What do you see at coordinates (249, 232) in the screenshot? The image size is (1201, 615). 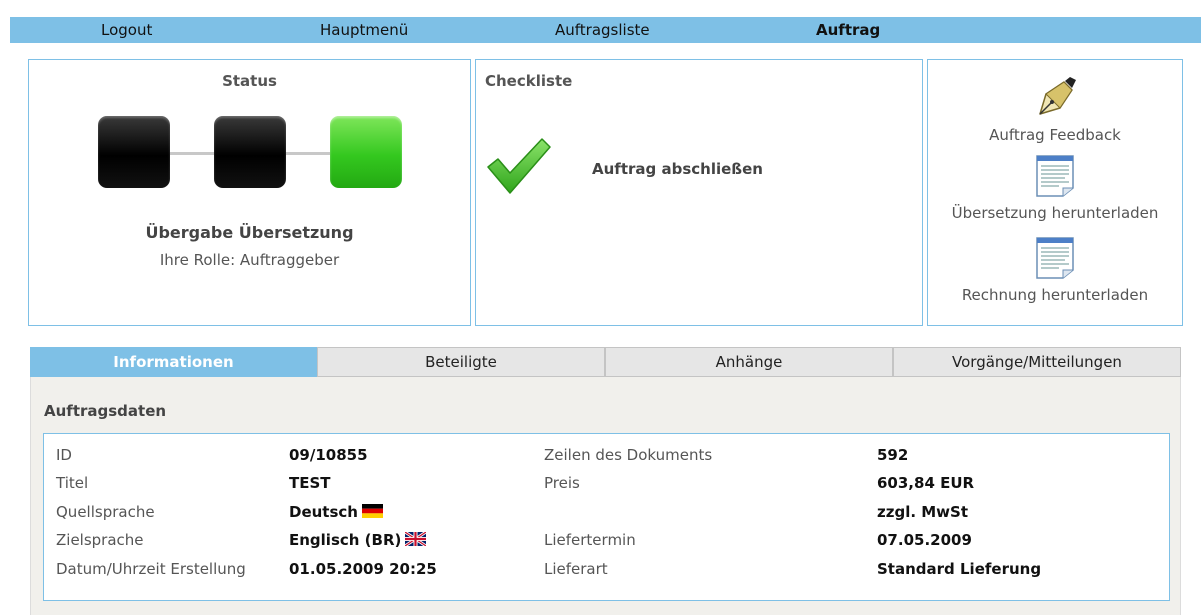 I see `status-label: Übergabe Übersetzung` at bounding box center [249, 232].